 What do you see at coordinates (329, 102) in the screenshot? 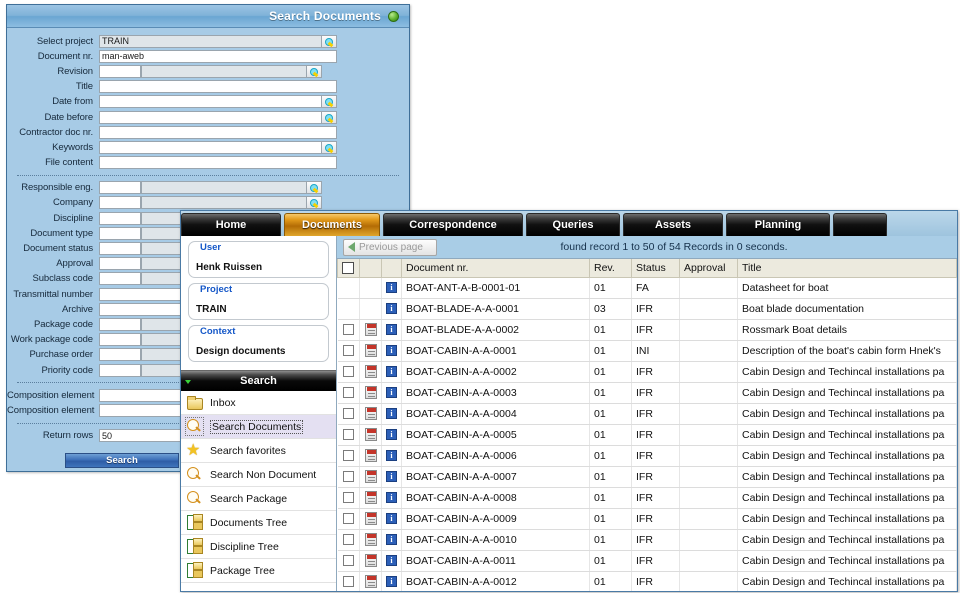
I see `date-from-lookup-icon` at bounding box center [329, 102].